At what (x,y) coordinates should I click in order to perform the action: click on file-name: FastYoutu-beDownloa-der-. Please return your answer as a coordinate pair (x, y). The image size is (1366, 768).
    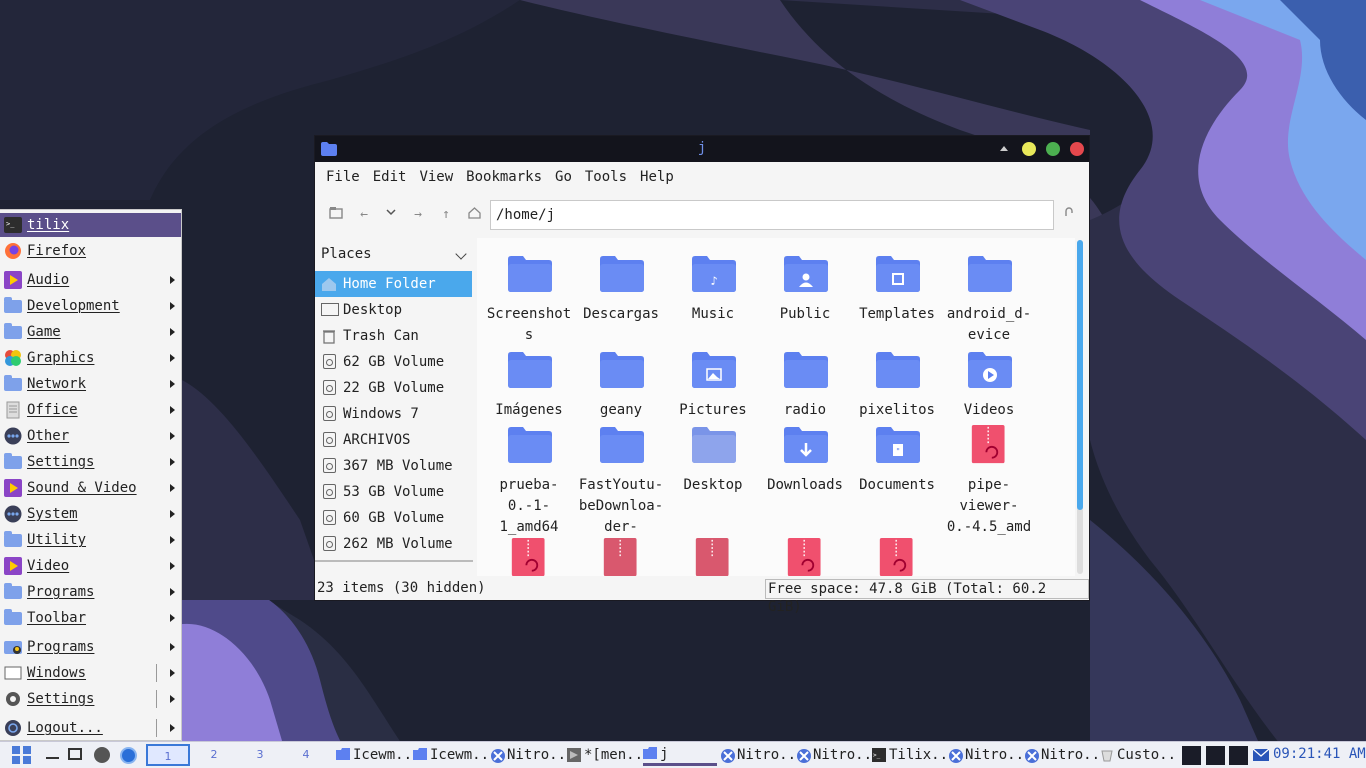
    Looking at the image, I should click on (621, 506).